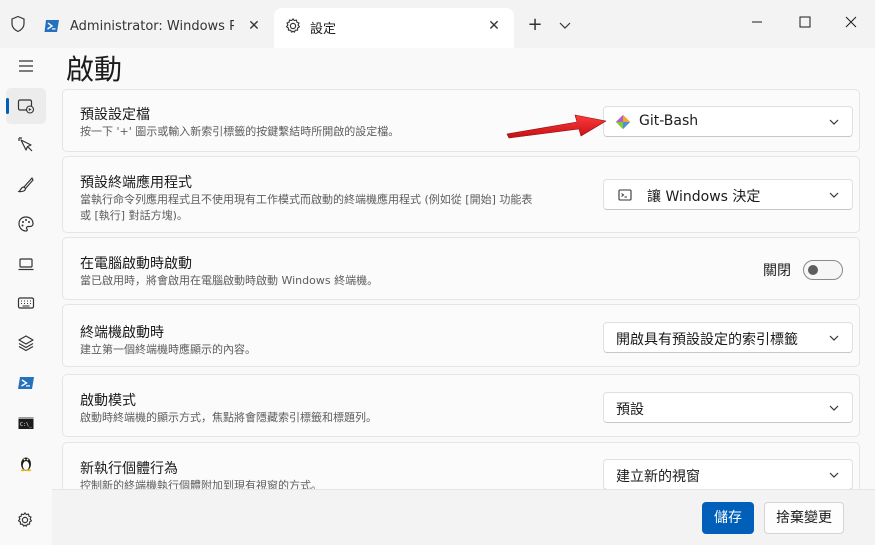 This screenshot has width=875, height=545. What do you see at coordinates (134, 215) in the screenshot?
I see `default-terminal-description-line2: 或 [執行] 對話方塊)。` at bounding box center [134, 215].